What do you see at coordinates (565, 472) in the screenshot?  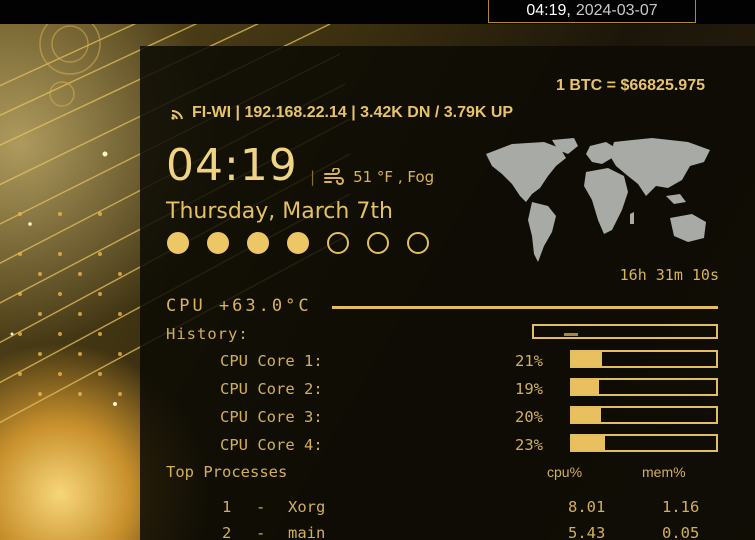 I see `process-cpu-column-header: cpu%` at bounding box center [565, 472].